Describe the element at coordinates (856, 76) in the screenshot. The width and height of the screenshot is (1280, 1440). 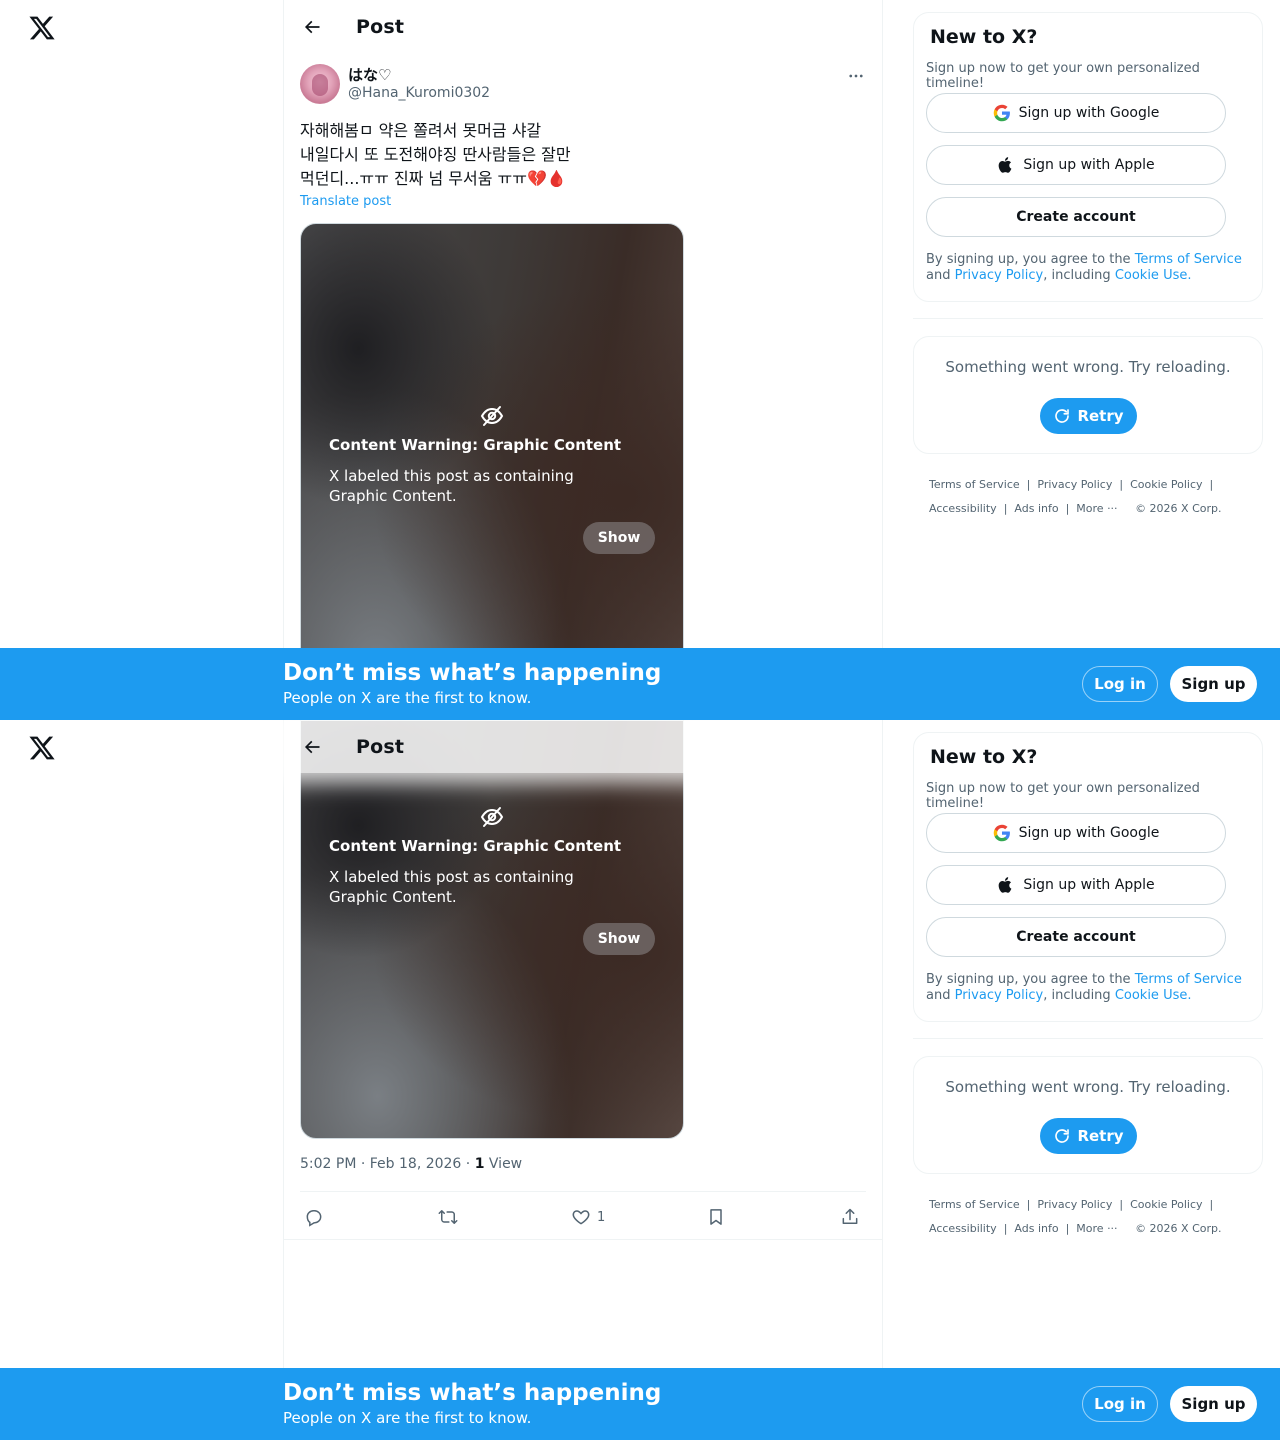
I see `more-icon` at that location.